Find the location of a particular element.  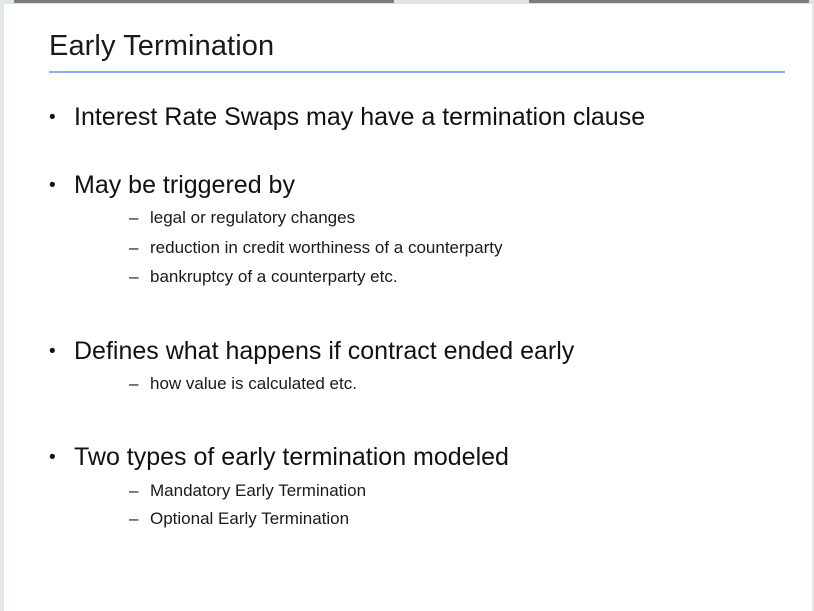

bullet-text: Two types of early termination modeled is located at coordinates (291, 457).